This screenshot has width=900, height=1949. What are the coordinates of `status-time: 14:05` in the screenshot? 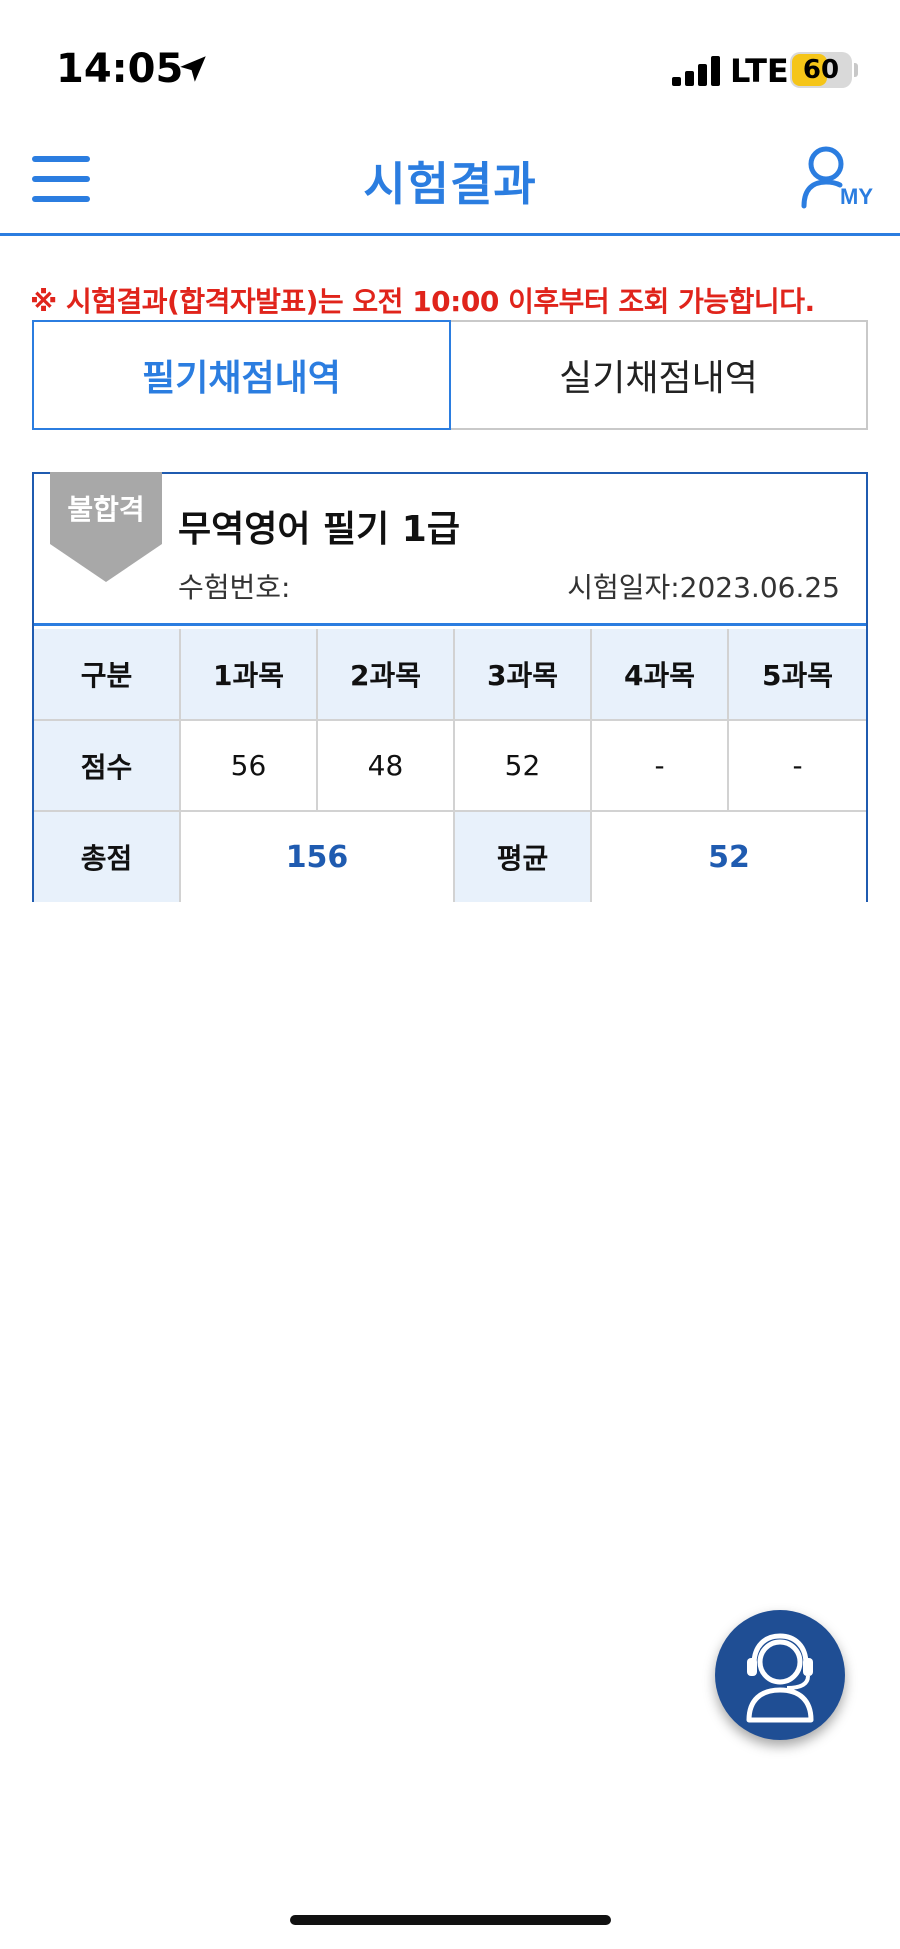 It's located at (120, 69).